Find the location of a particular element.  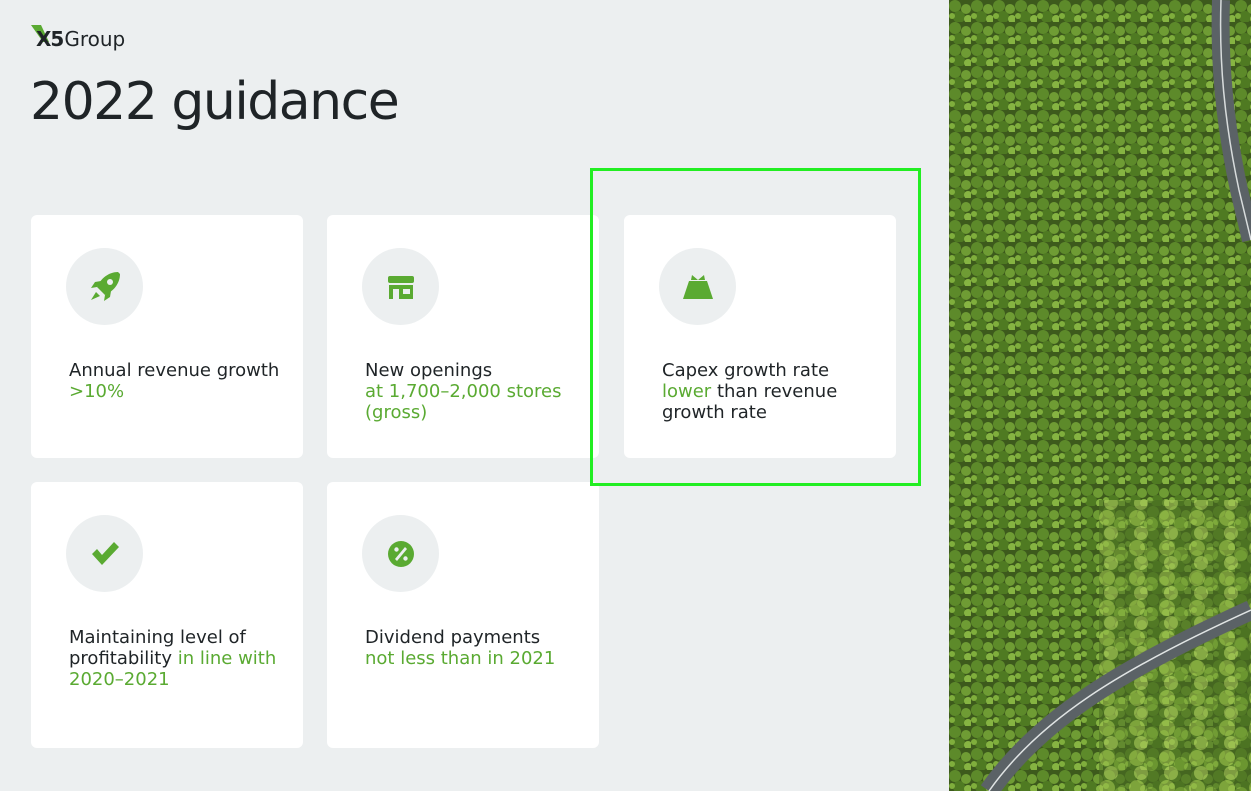

card-text: Dividend payments not less than in 2021 is located at coordinates (472, 648).